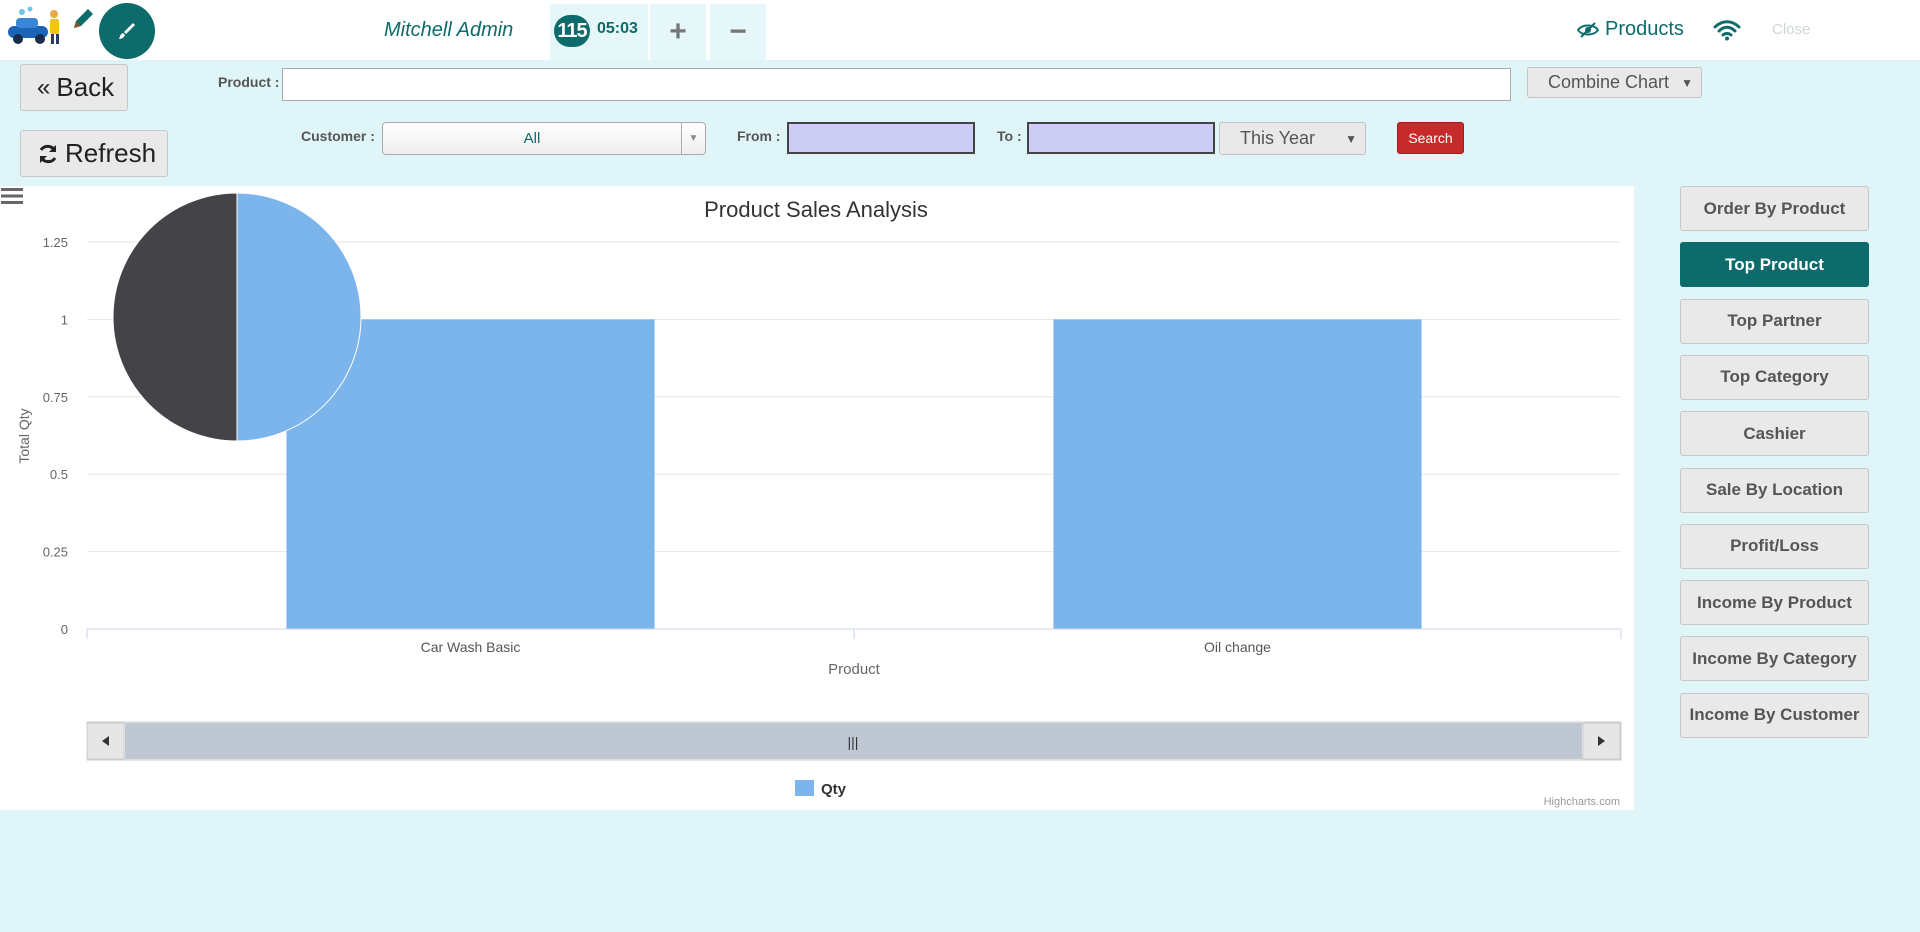 The height and width of the screenshot is (932, 1920). What do you see at coordinates (854, 669) in the screenshot?
I see `x-axis-label: Product` at bounding box center [854, 669].